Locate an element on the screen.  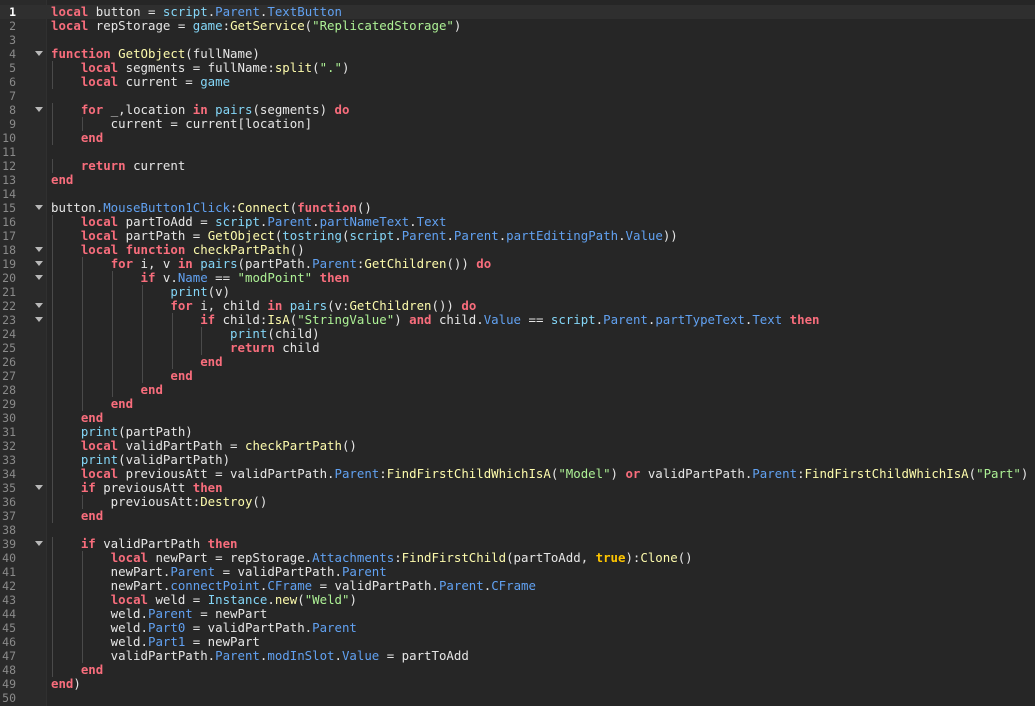
code-line: 8 for _,location in pairs(segments) do is located at coordinates (517, 110).